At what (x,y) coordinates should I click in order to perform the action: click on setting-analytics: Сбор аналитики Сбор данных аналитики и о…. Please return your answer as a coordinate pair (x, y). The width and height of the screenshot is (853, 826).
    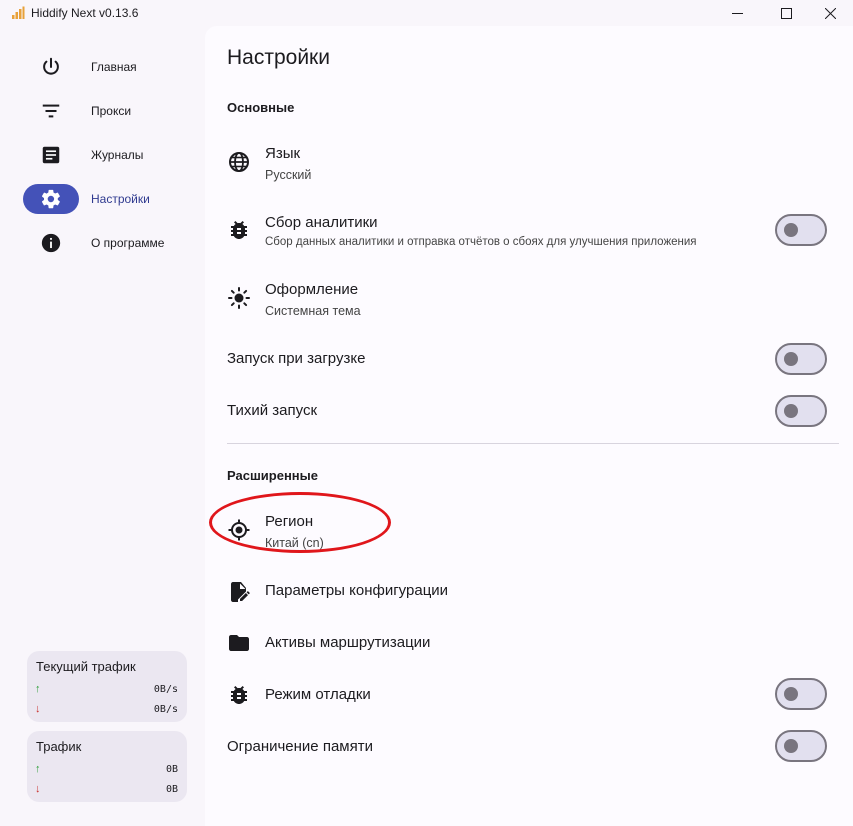
    Looking at the image, I should click on (529, 230).